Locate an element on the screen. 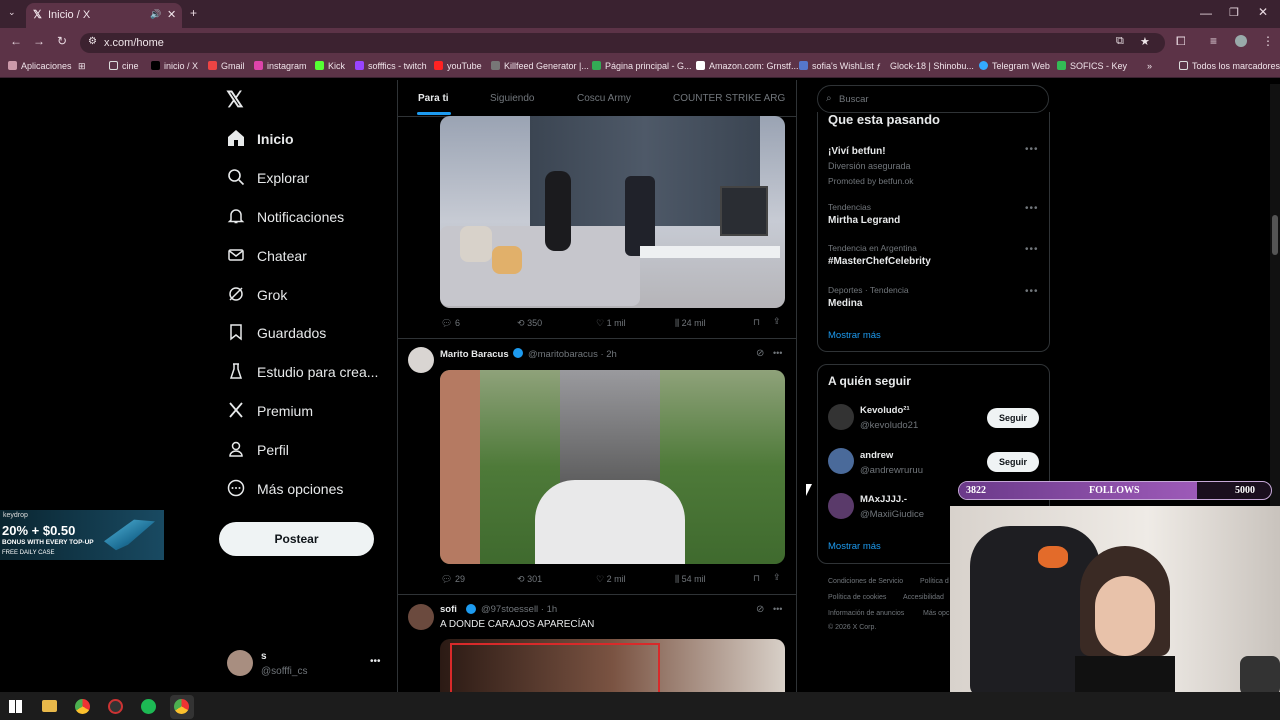  trends-show-more: Mostrar más is located at coordinates (854, 335).